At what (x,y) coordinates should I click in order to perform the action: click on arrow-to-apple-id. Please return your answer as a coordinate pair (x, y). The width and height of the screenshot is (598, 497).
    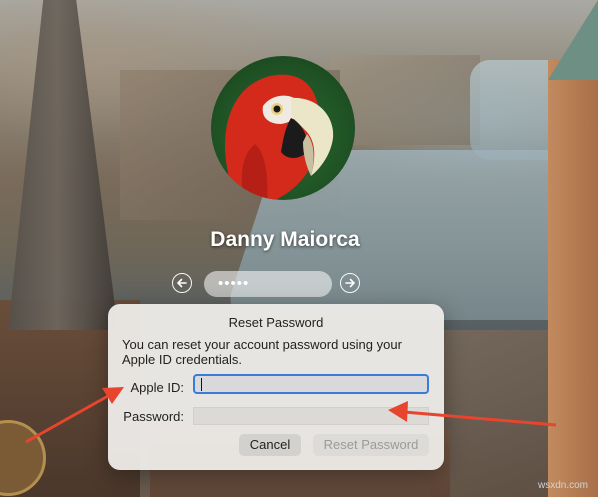
    Looking at the image, I should click on (74, 415).